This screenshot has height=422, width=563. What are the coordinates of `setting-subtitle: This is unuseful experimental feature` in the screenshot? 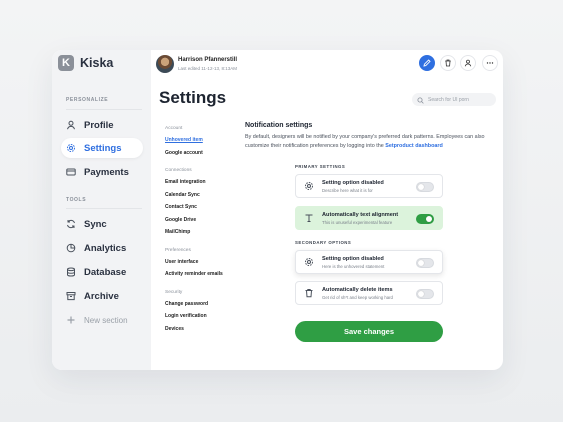 It's located at (357, 222).